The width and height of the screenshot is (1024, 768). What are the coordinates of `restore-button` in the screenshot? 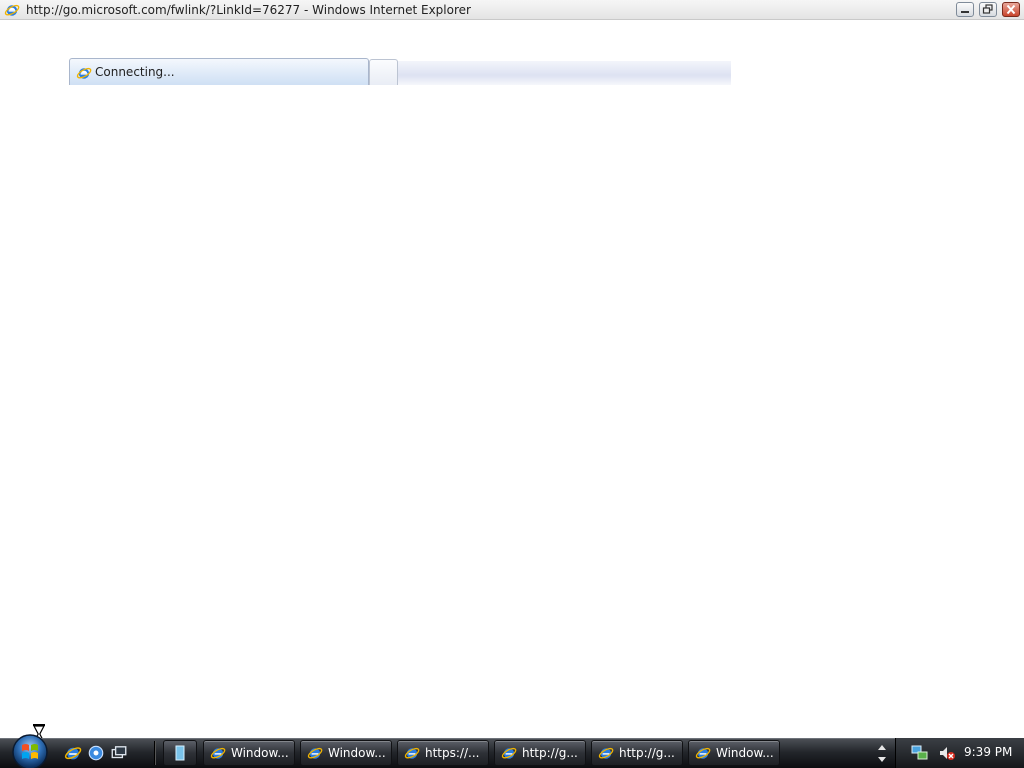 It's located at (988, 9).